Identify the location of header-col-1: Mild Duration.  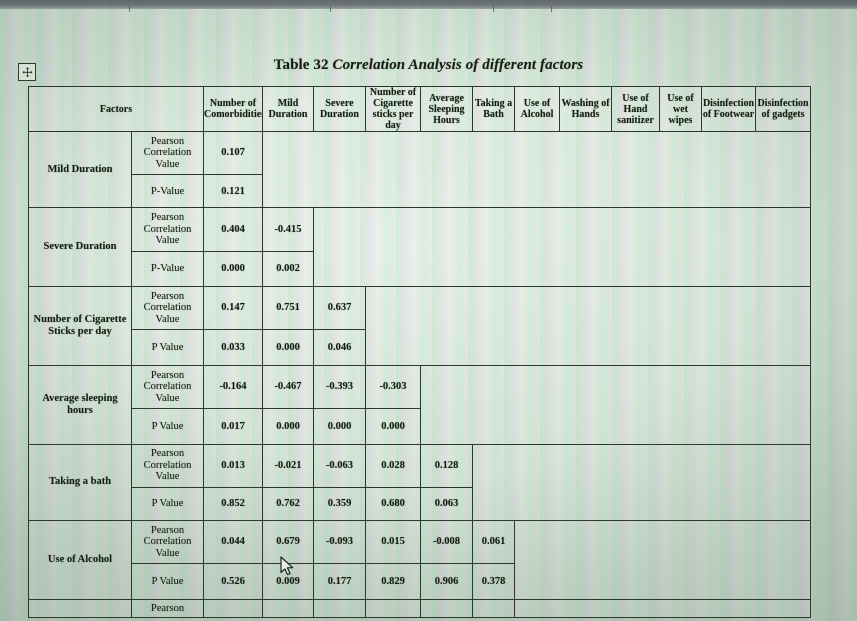
(288, 109).